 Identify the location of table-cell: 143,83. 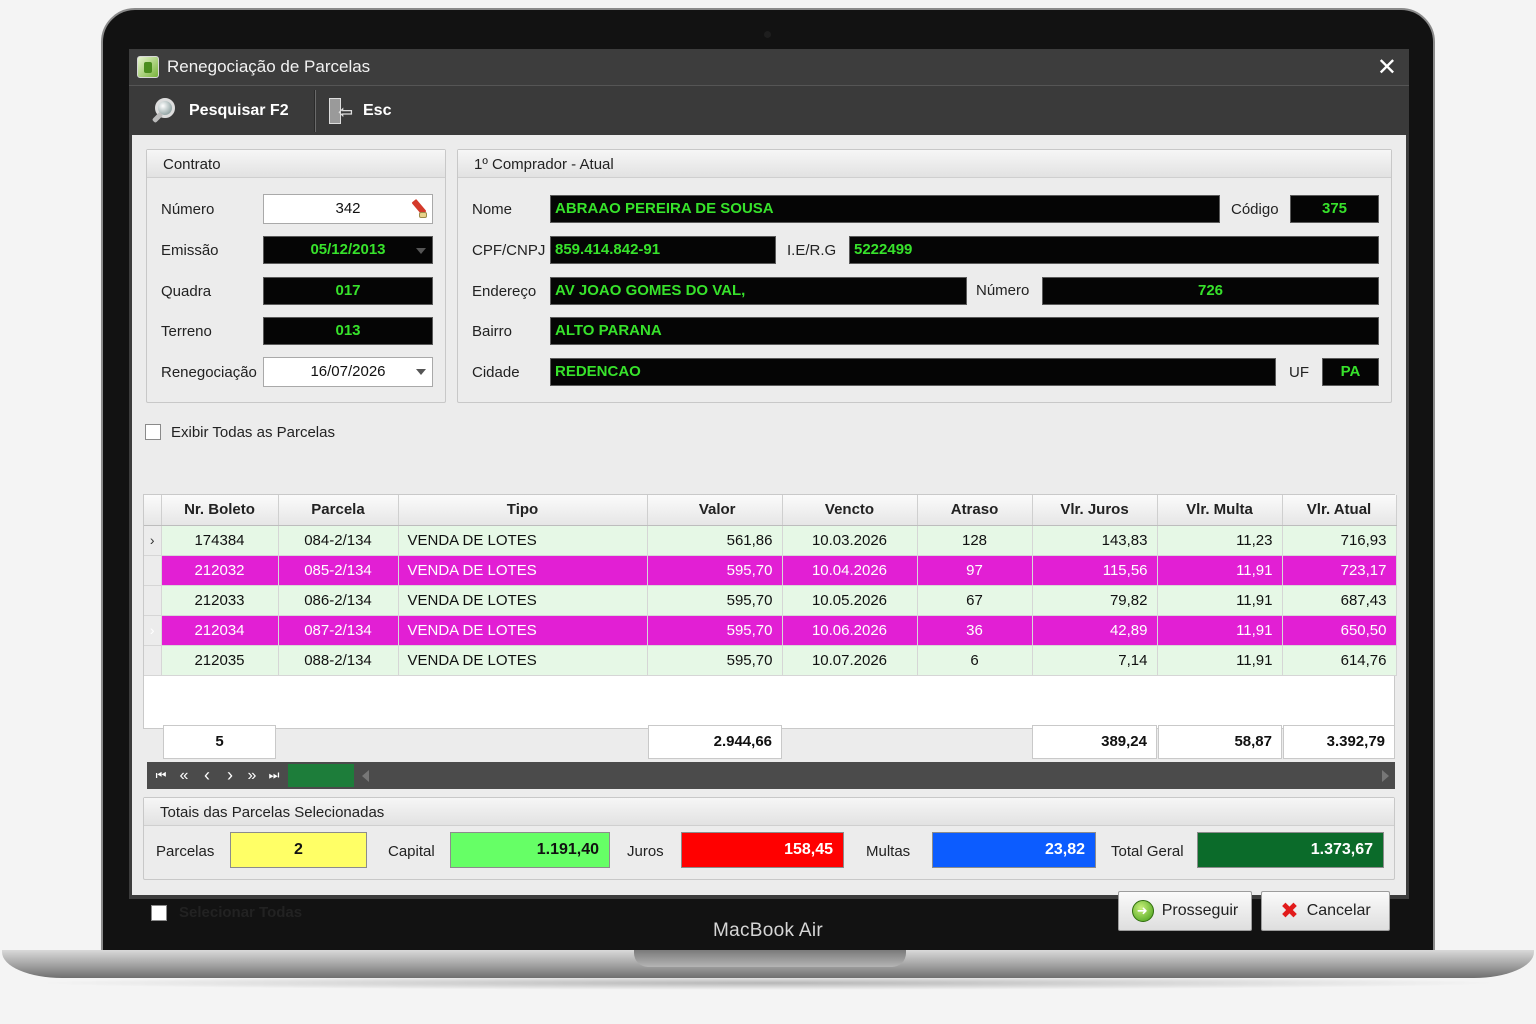
(1095, 540).